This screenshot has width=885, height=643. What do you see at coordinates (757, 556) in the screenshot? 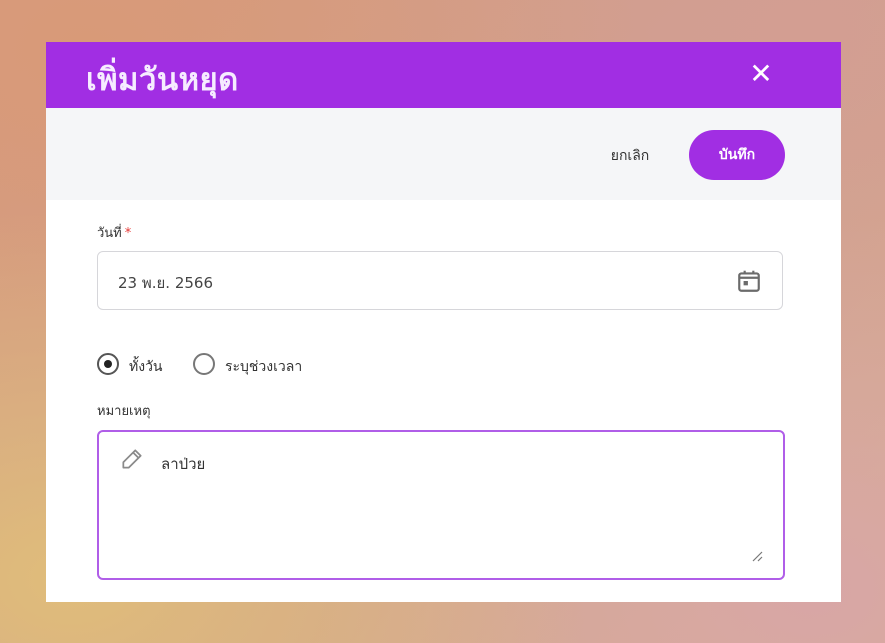
I see `resize-handle-icon` at bounding box center [757, 556].